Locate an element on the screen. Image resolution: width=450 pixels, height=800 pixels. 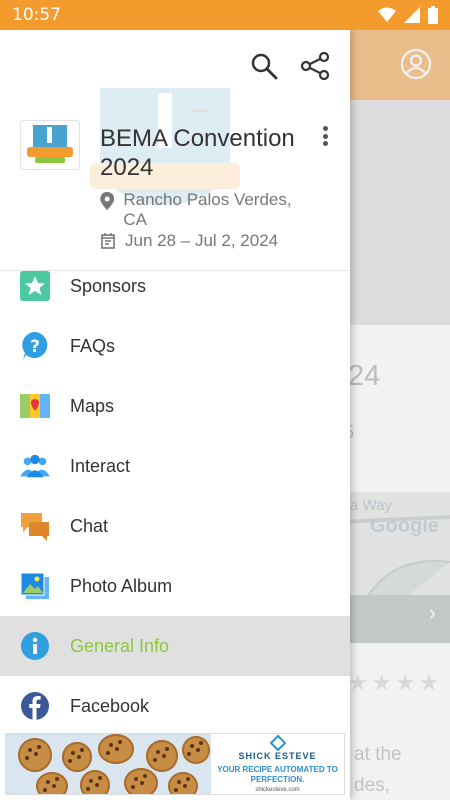
menu-item-maps: Maps is located at coordinates (175, 406).